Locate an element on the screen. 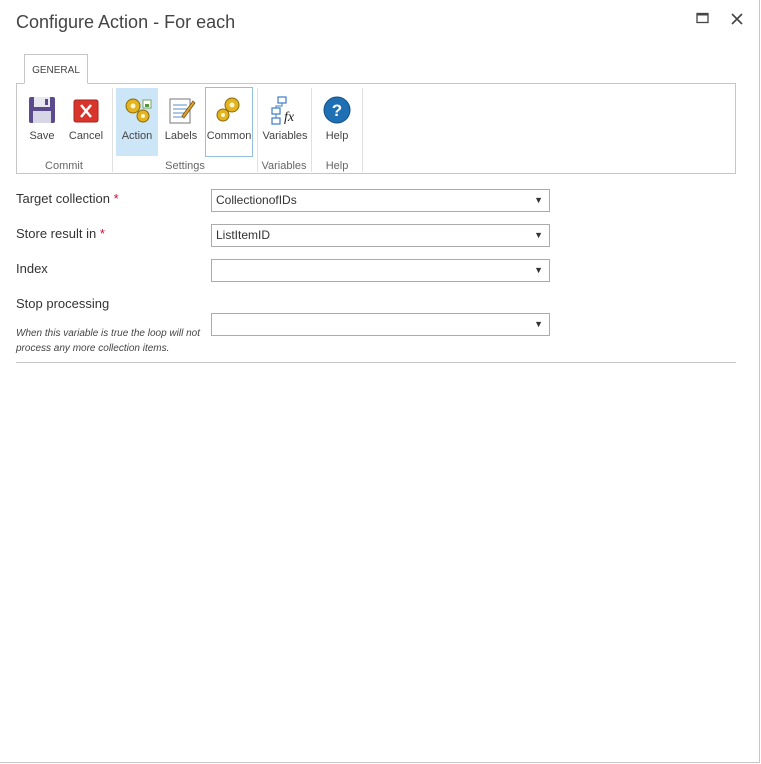  stop-processing-select: ▼ is located at coordinates (380, 324).